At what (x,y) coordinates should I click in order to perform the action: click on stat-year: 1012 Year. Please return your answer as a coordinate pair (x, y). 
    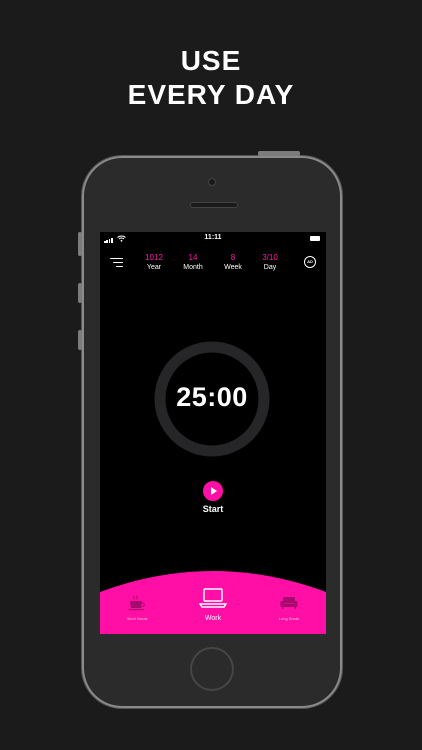
    Looking at the image, I should click on (154, 262).